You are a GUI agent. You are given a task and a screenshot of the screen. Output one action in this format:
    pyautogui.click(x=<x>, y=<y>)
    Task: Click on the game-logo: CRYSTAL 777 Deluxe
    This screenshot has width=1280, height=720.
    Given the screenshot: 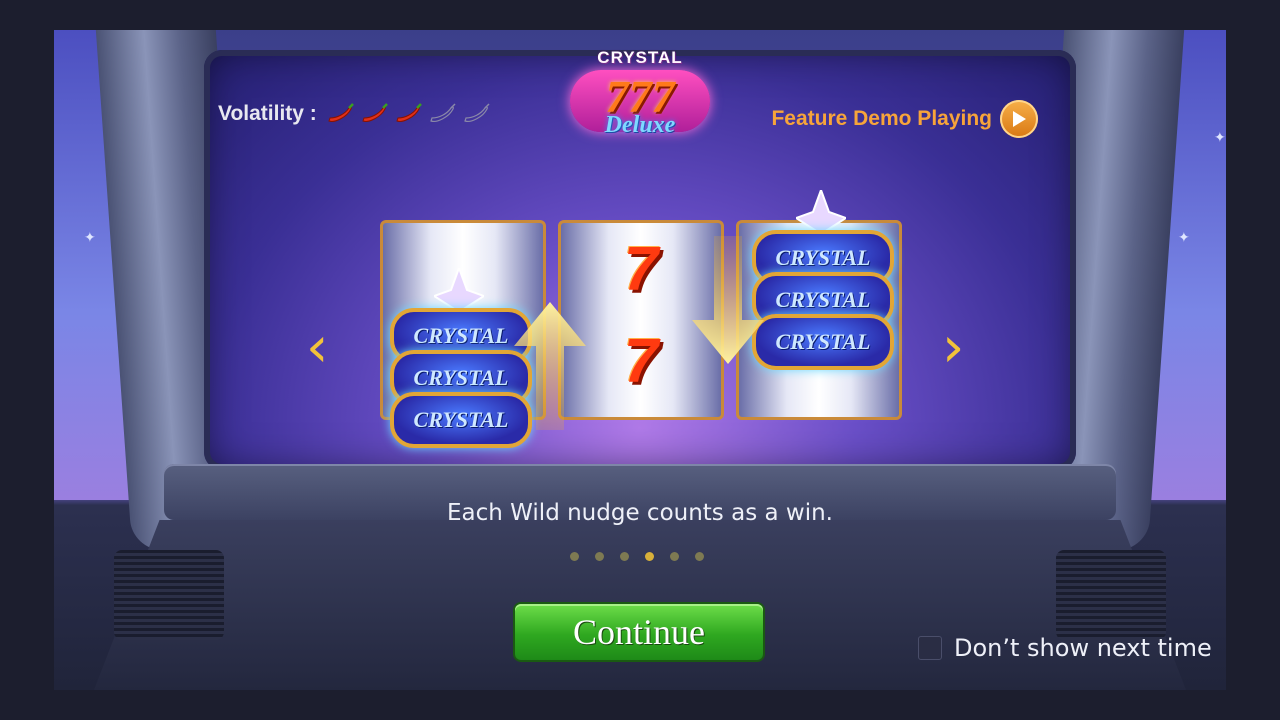 What is the action you would take?
    pyautogui.click(x=640, y=98)
    